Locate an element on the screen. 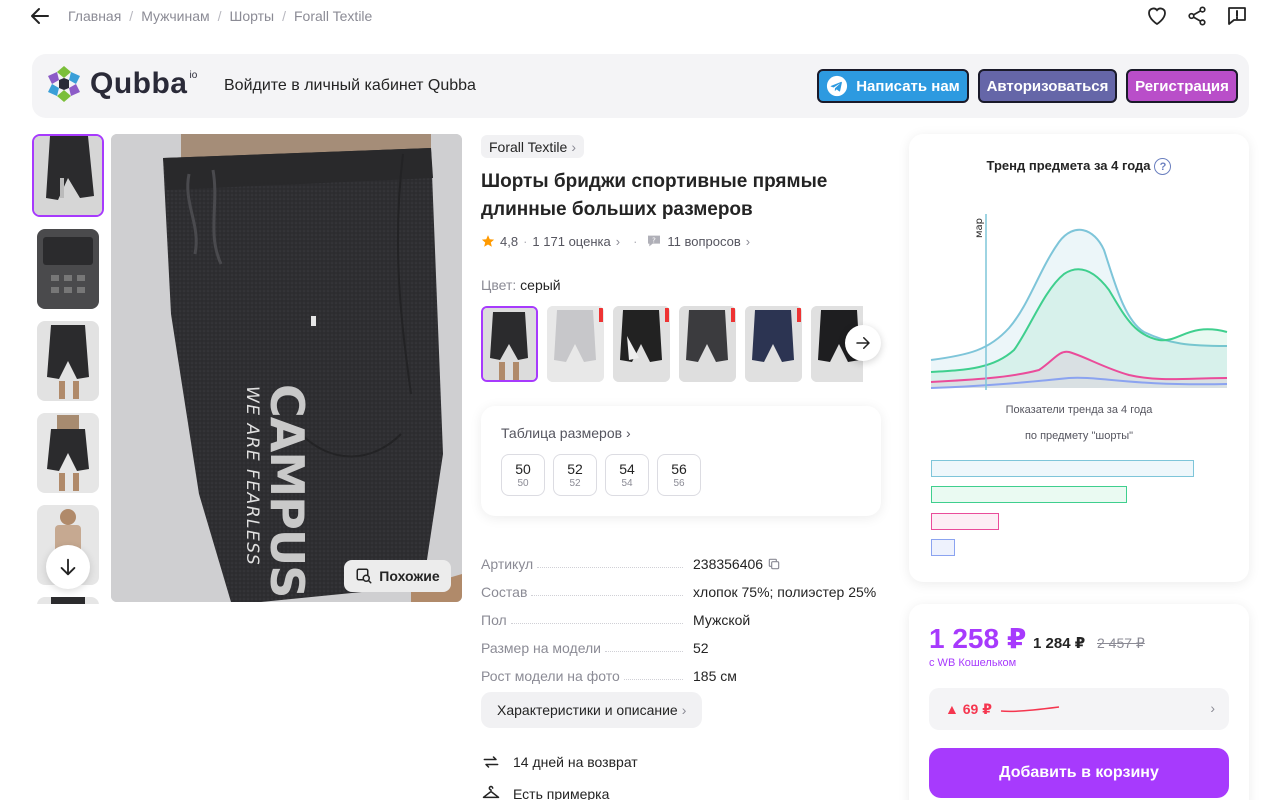 The image size is (1280, 800). top-actions is located at coordinates (1197, 16).